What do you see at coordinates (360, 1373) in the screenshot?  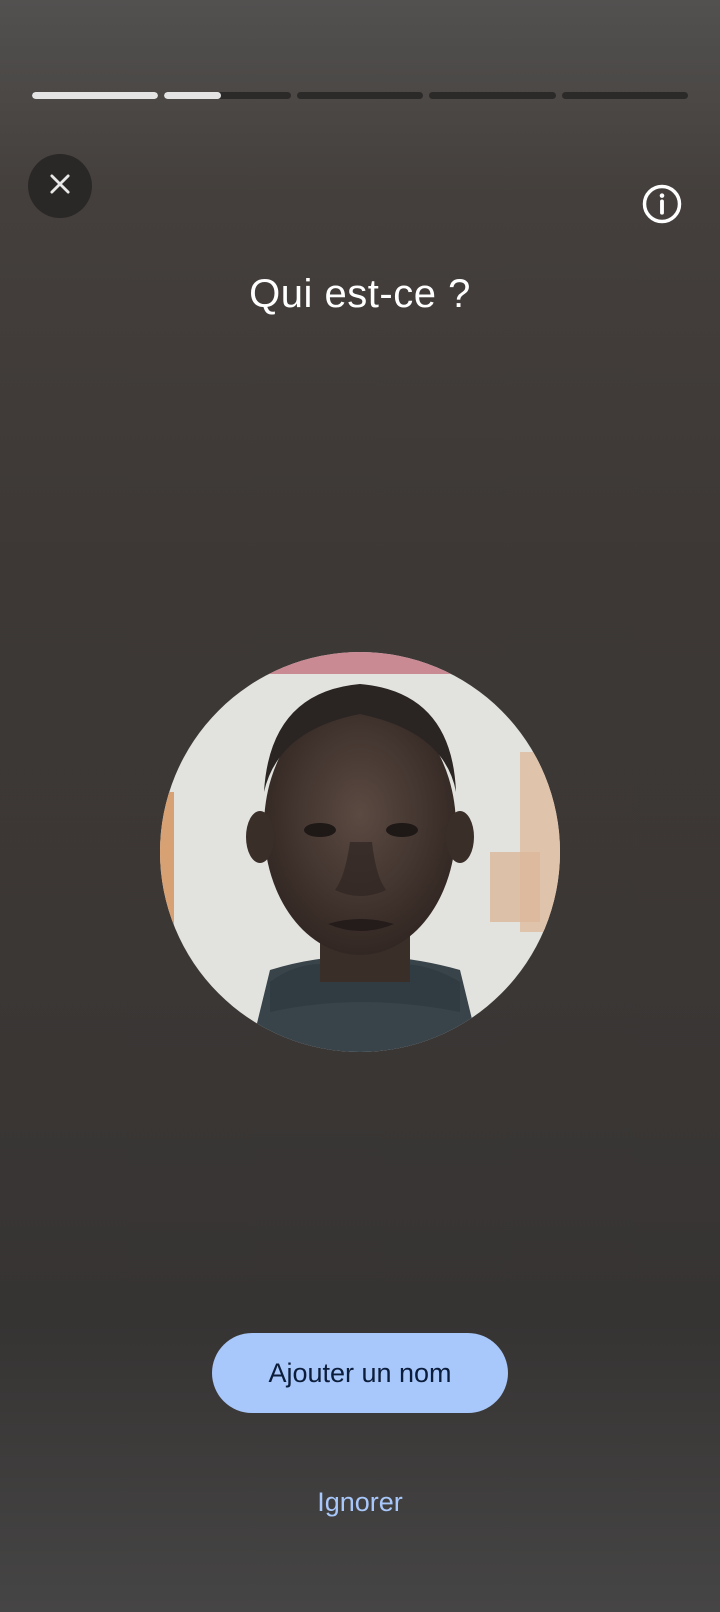 I see `add-name-button: Ajouter un nom` at bounding box center [360, 1373].